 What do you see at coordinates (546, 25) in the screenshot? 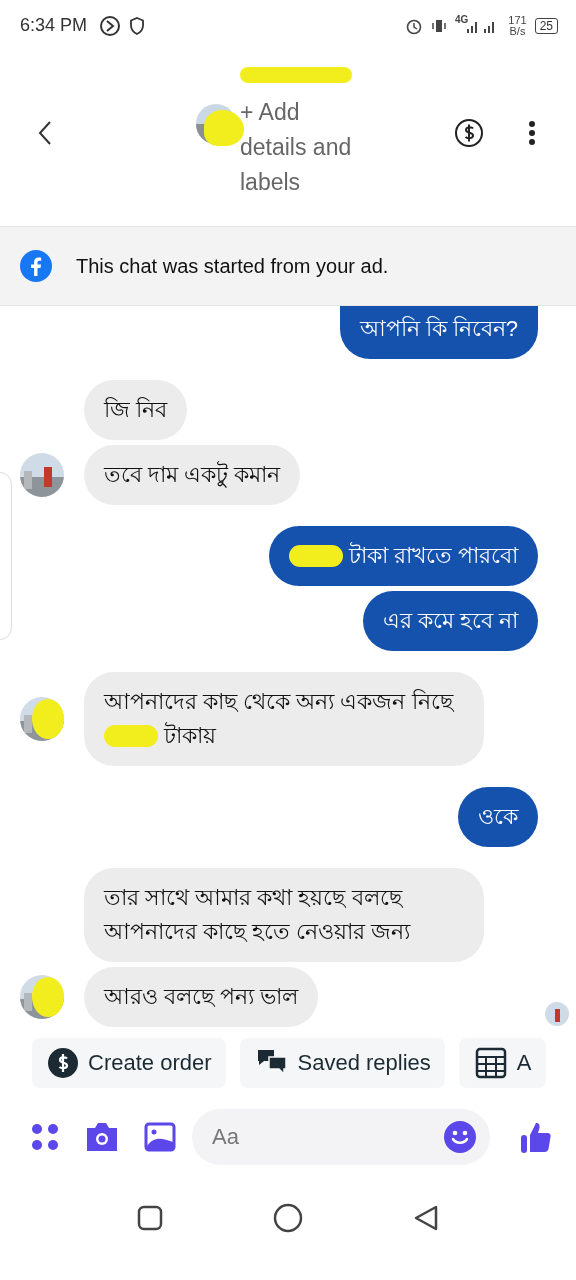
I see `battery-indicator: 25` at bounding box center [546, 25].